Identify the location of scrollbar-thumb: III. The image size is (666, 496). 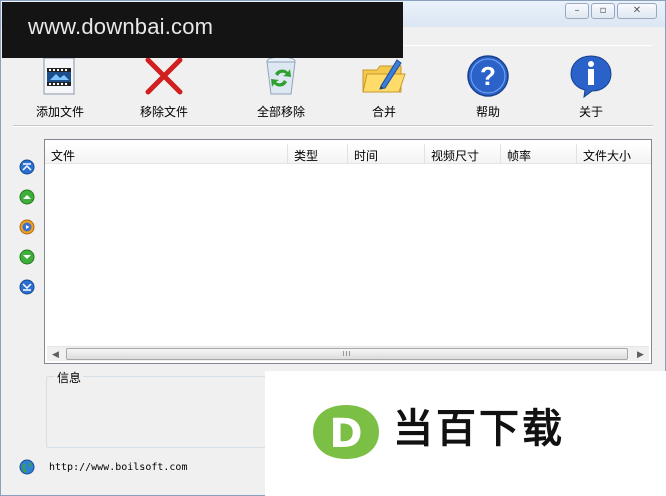
(347, 354).